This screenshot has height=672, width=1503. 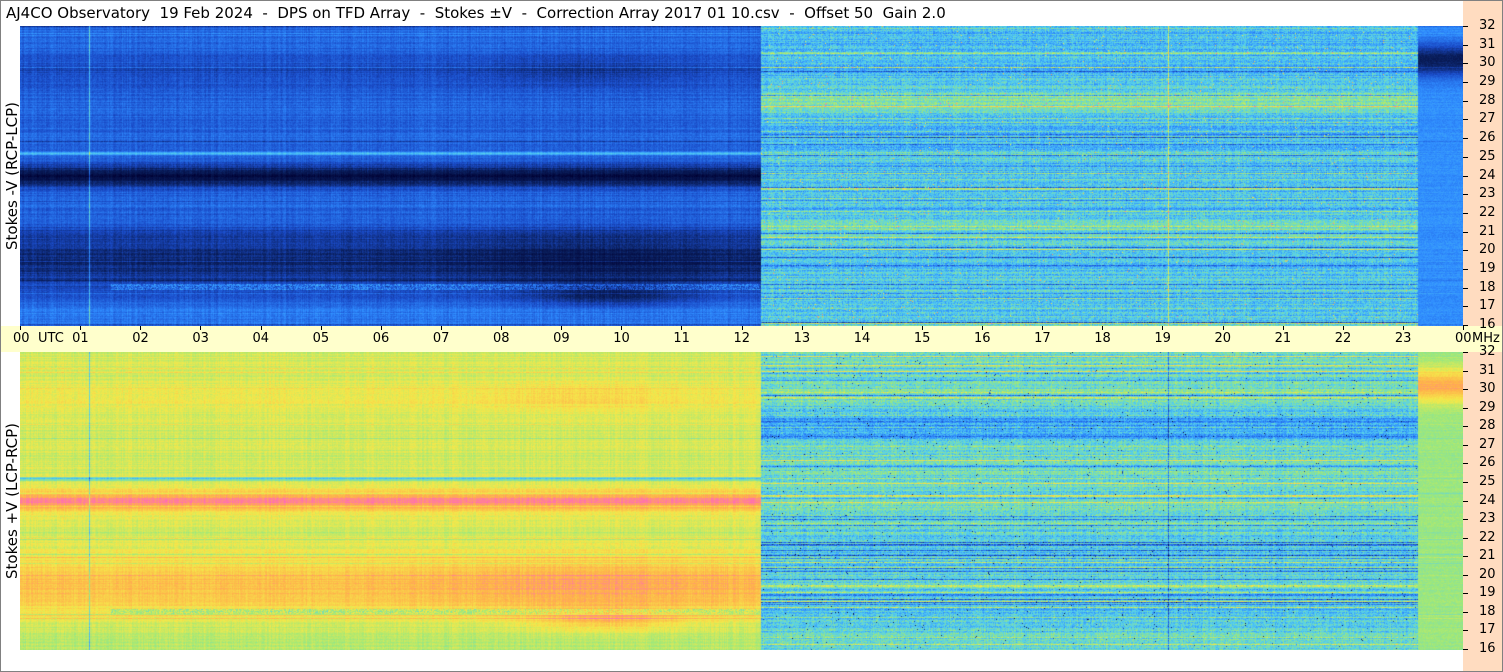 What do you see at coordinates (1102, 338) in the screenshot?
I see `x-tick-label: 18` at bounding box center [1102, 338].